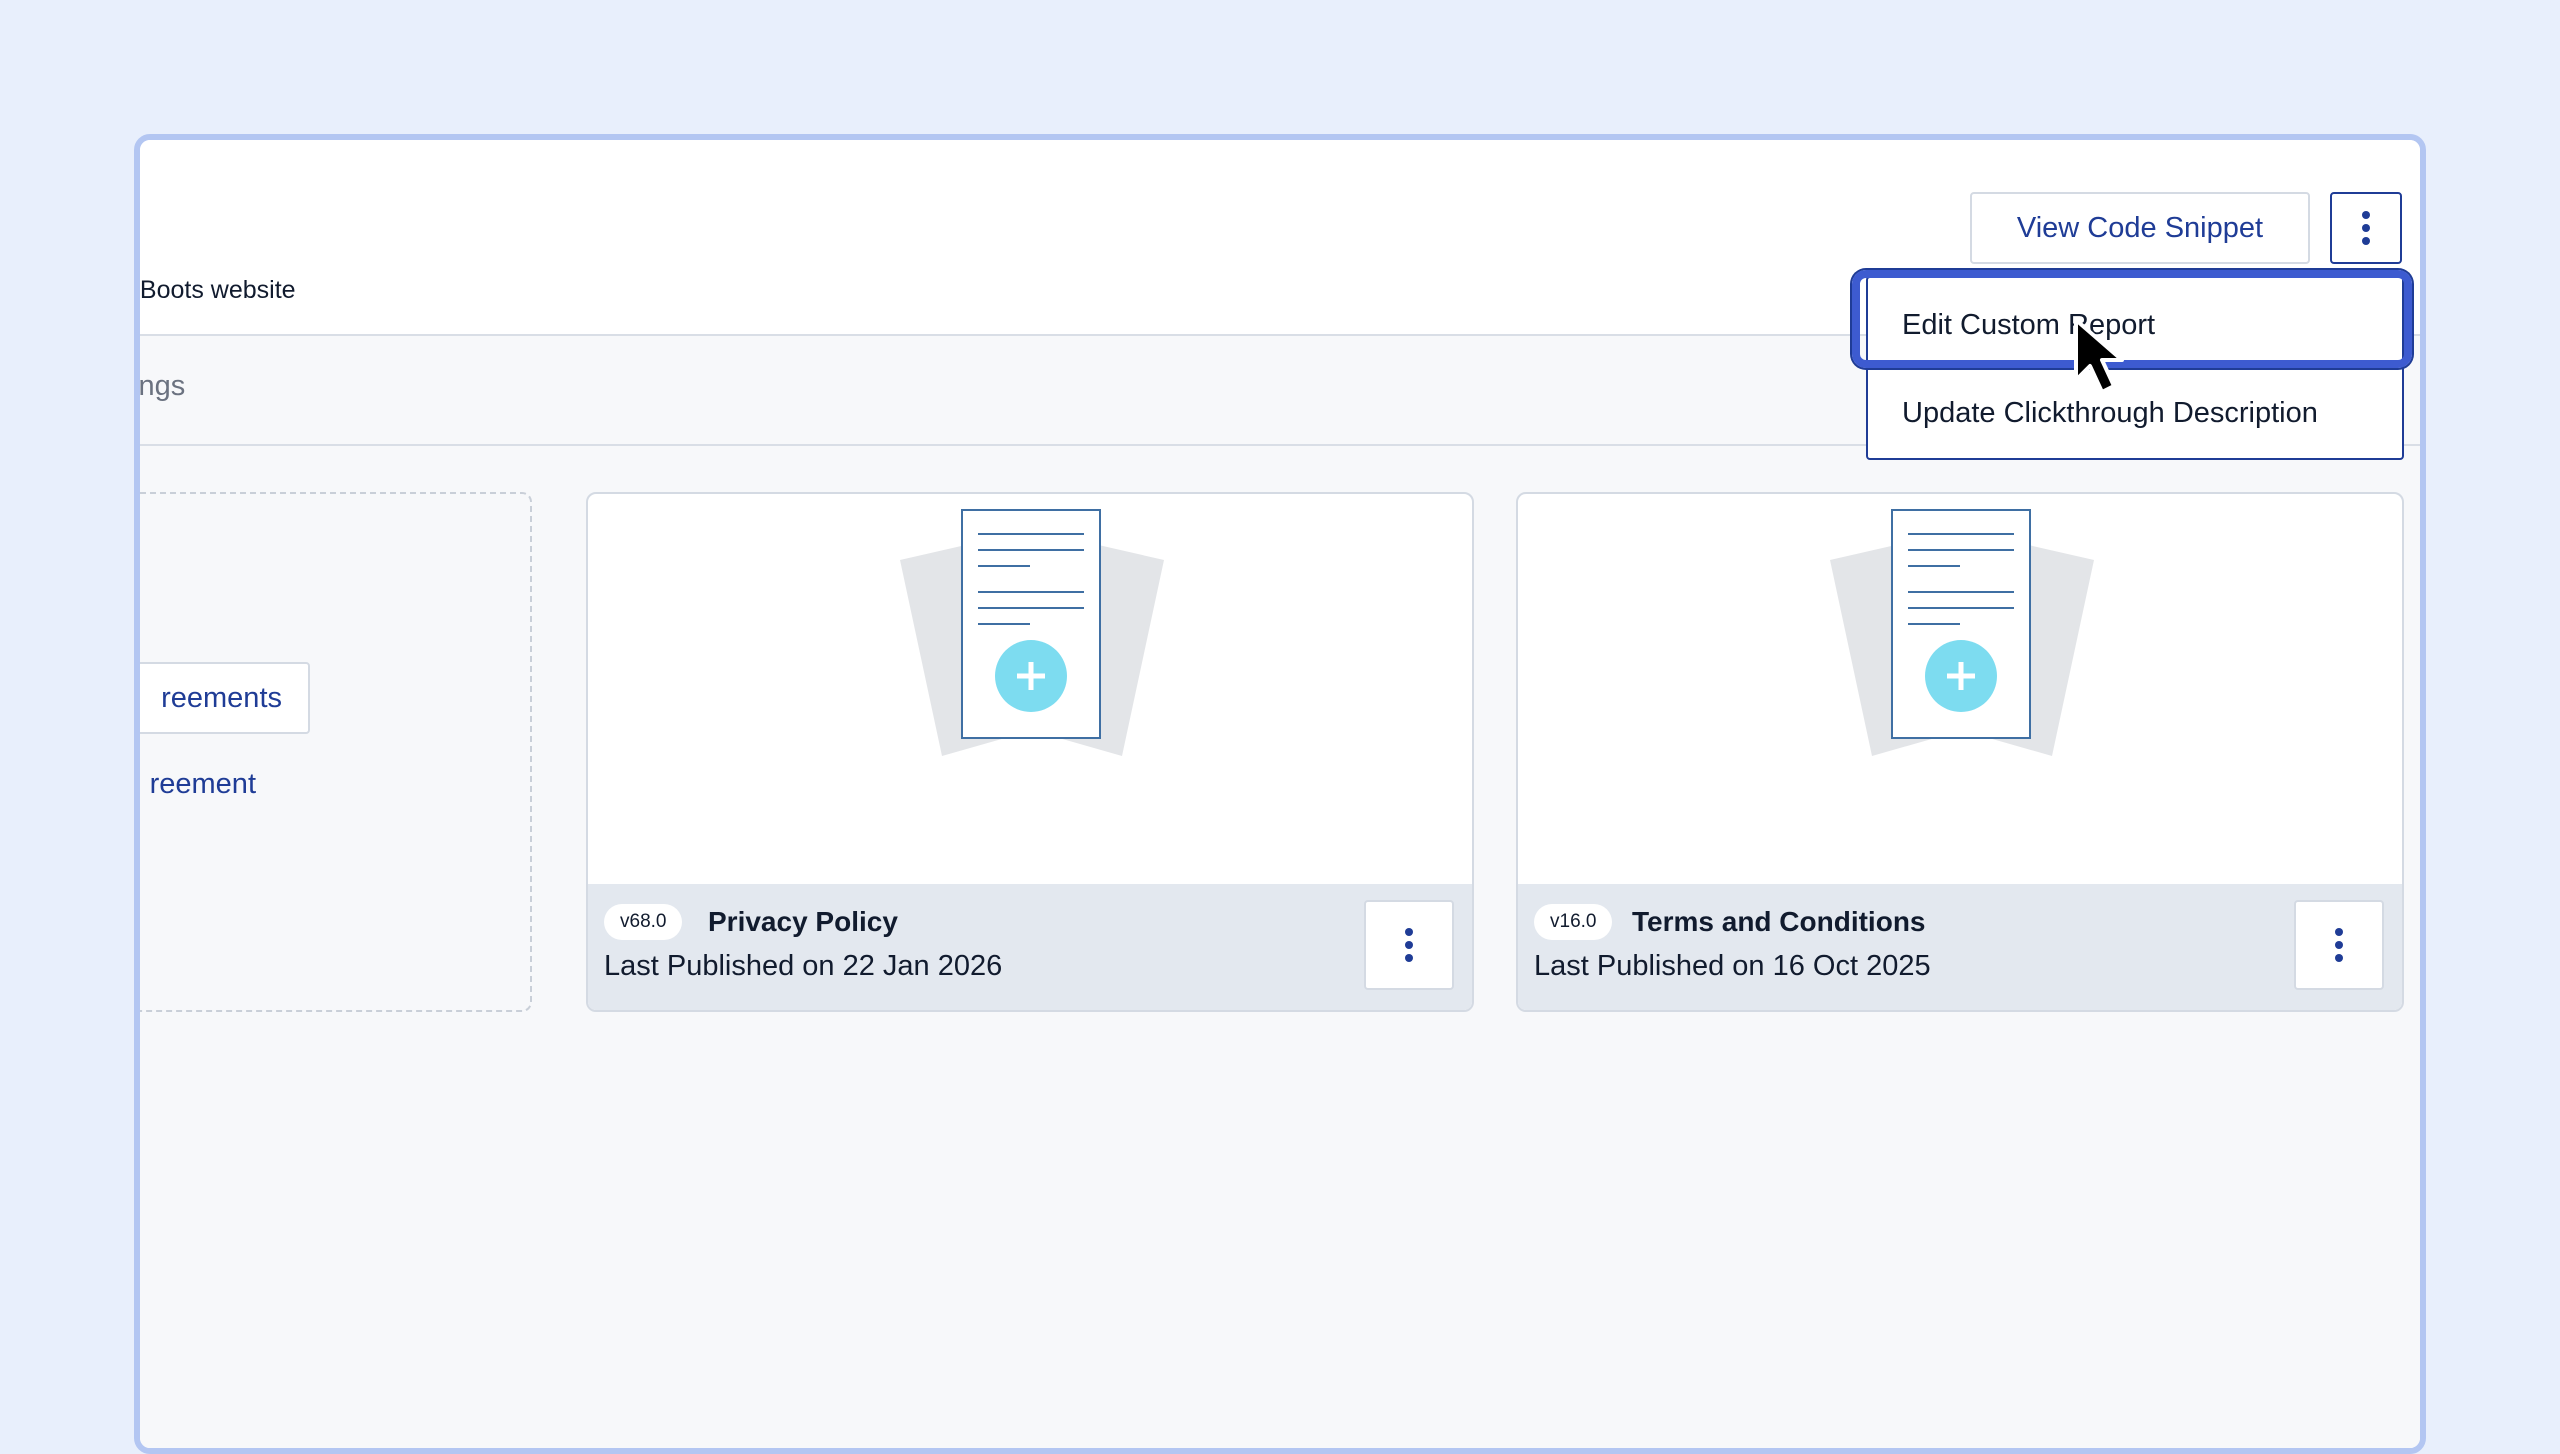  Describe the element at coordinates (215, 290) in the screenshot. I see `page-subtitle: gBoots website` at that location.